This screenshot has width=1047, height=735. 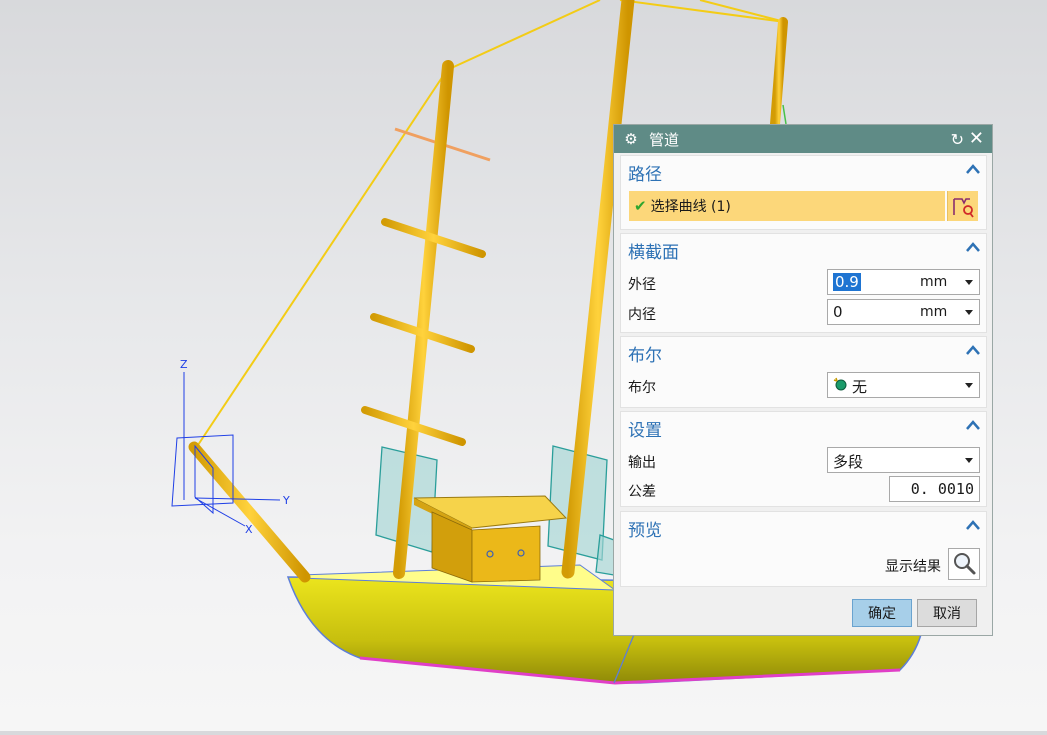 What do you see at coordinates (803, 459) in the screenshot?
I see `section-settings: 设置 输出 多段 公差 0. 0010` at bounding box center [803, 459].